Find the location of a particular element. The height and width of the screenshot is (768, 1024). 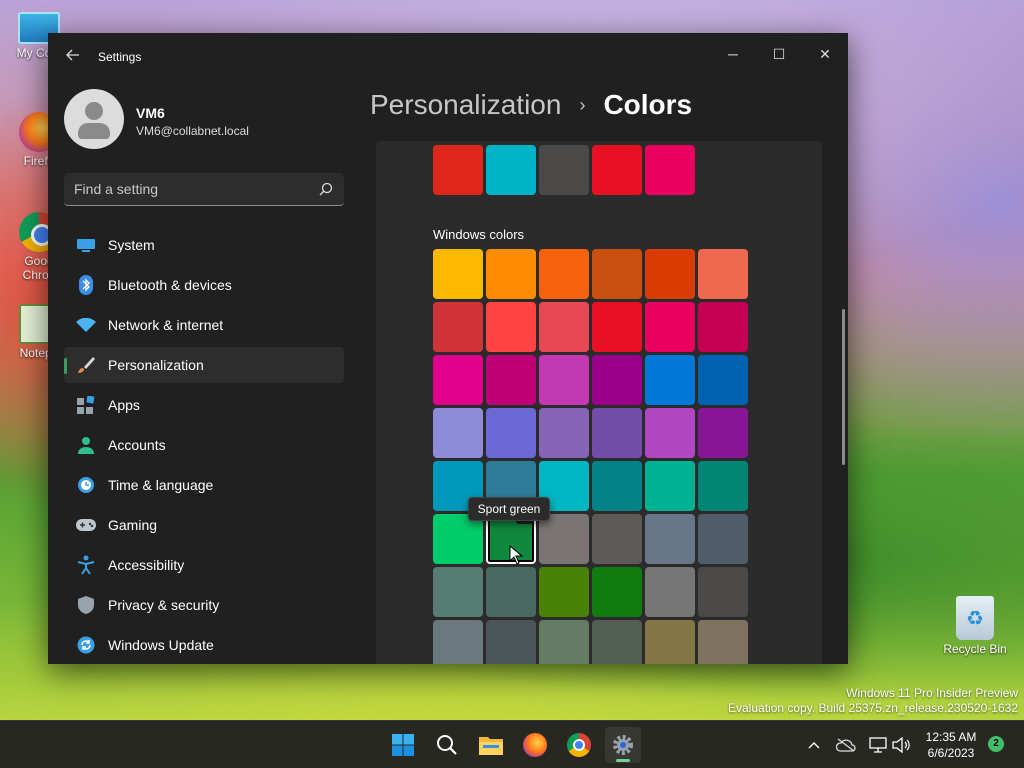

show-hidden-icons-button is located at coordinates (814, 744).